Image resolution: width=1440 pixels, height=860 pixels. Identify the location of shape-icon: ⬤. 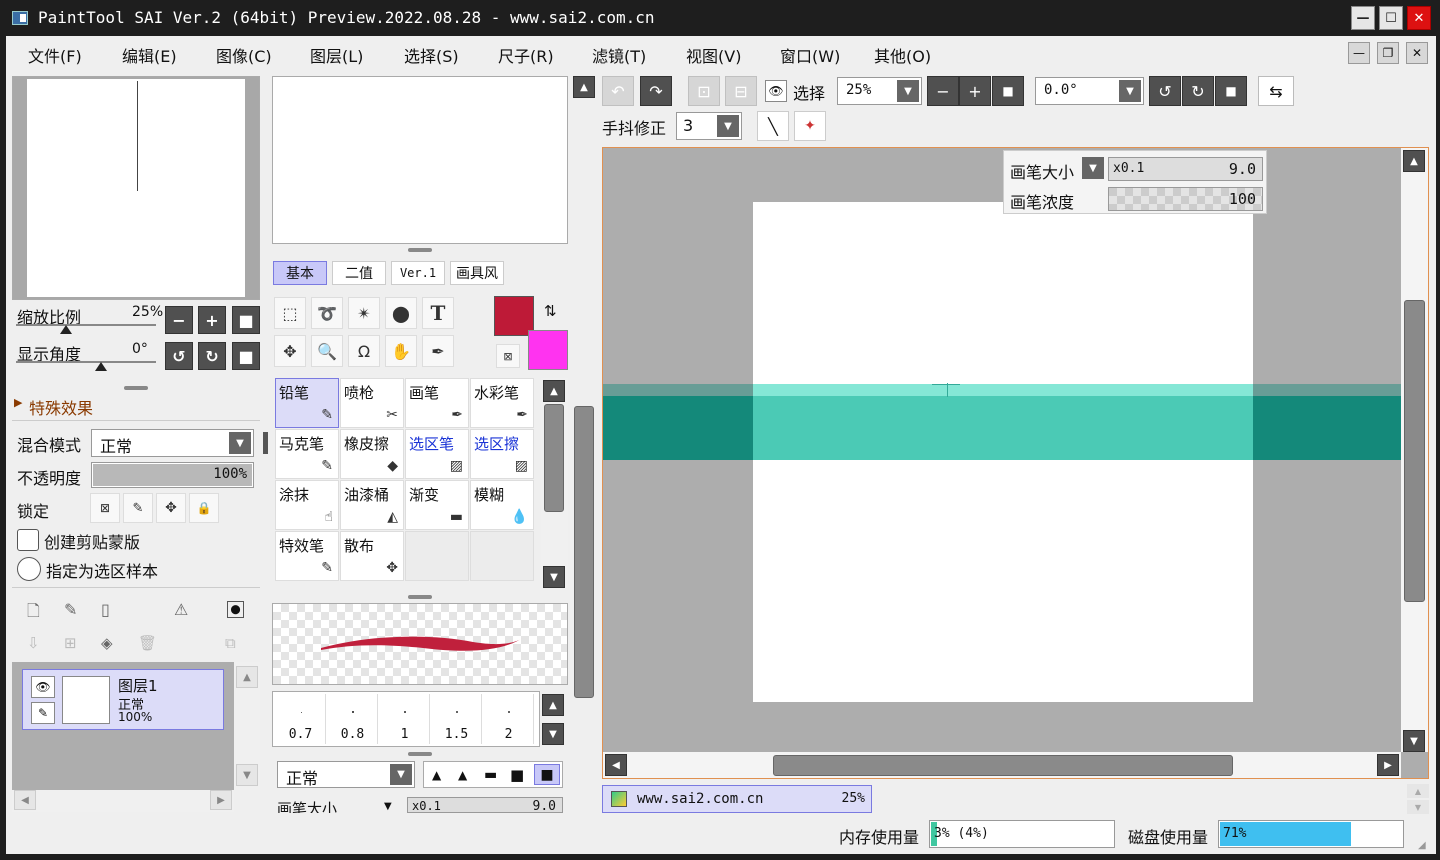
(401, 313).